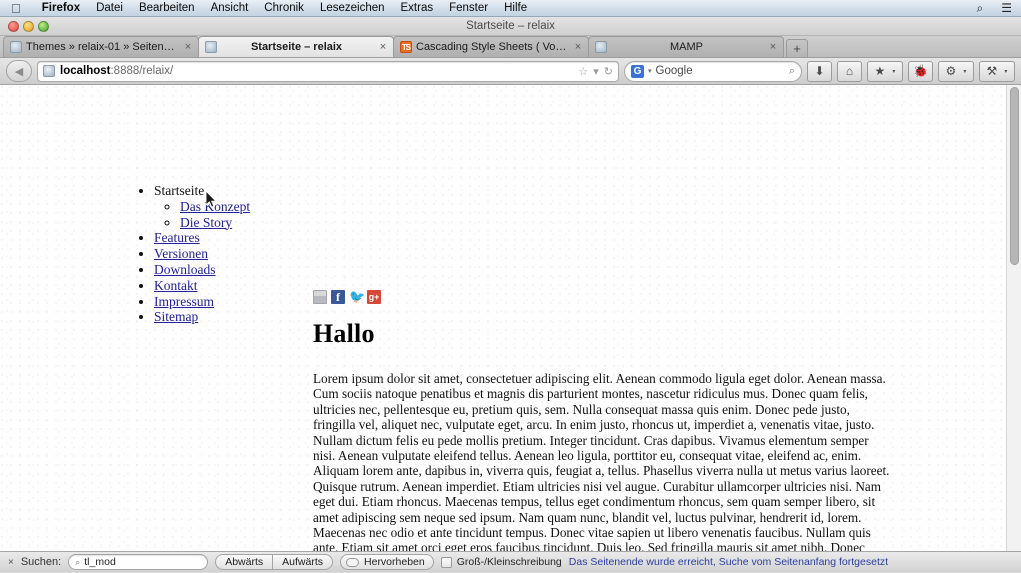  I want to click on bookmarks-button: ★ ▾, so click(885, 71).